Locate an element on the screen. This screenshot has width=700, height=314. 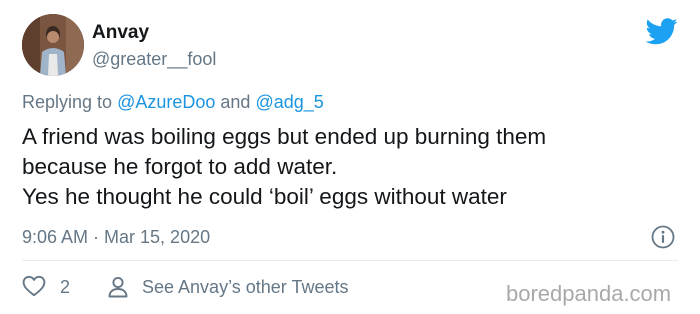
tweet-line: because he forgot to add water. is located at coordinates (180, 166).